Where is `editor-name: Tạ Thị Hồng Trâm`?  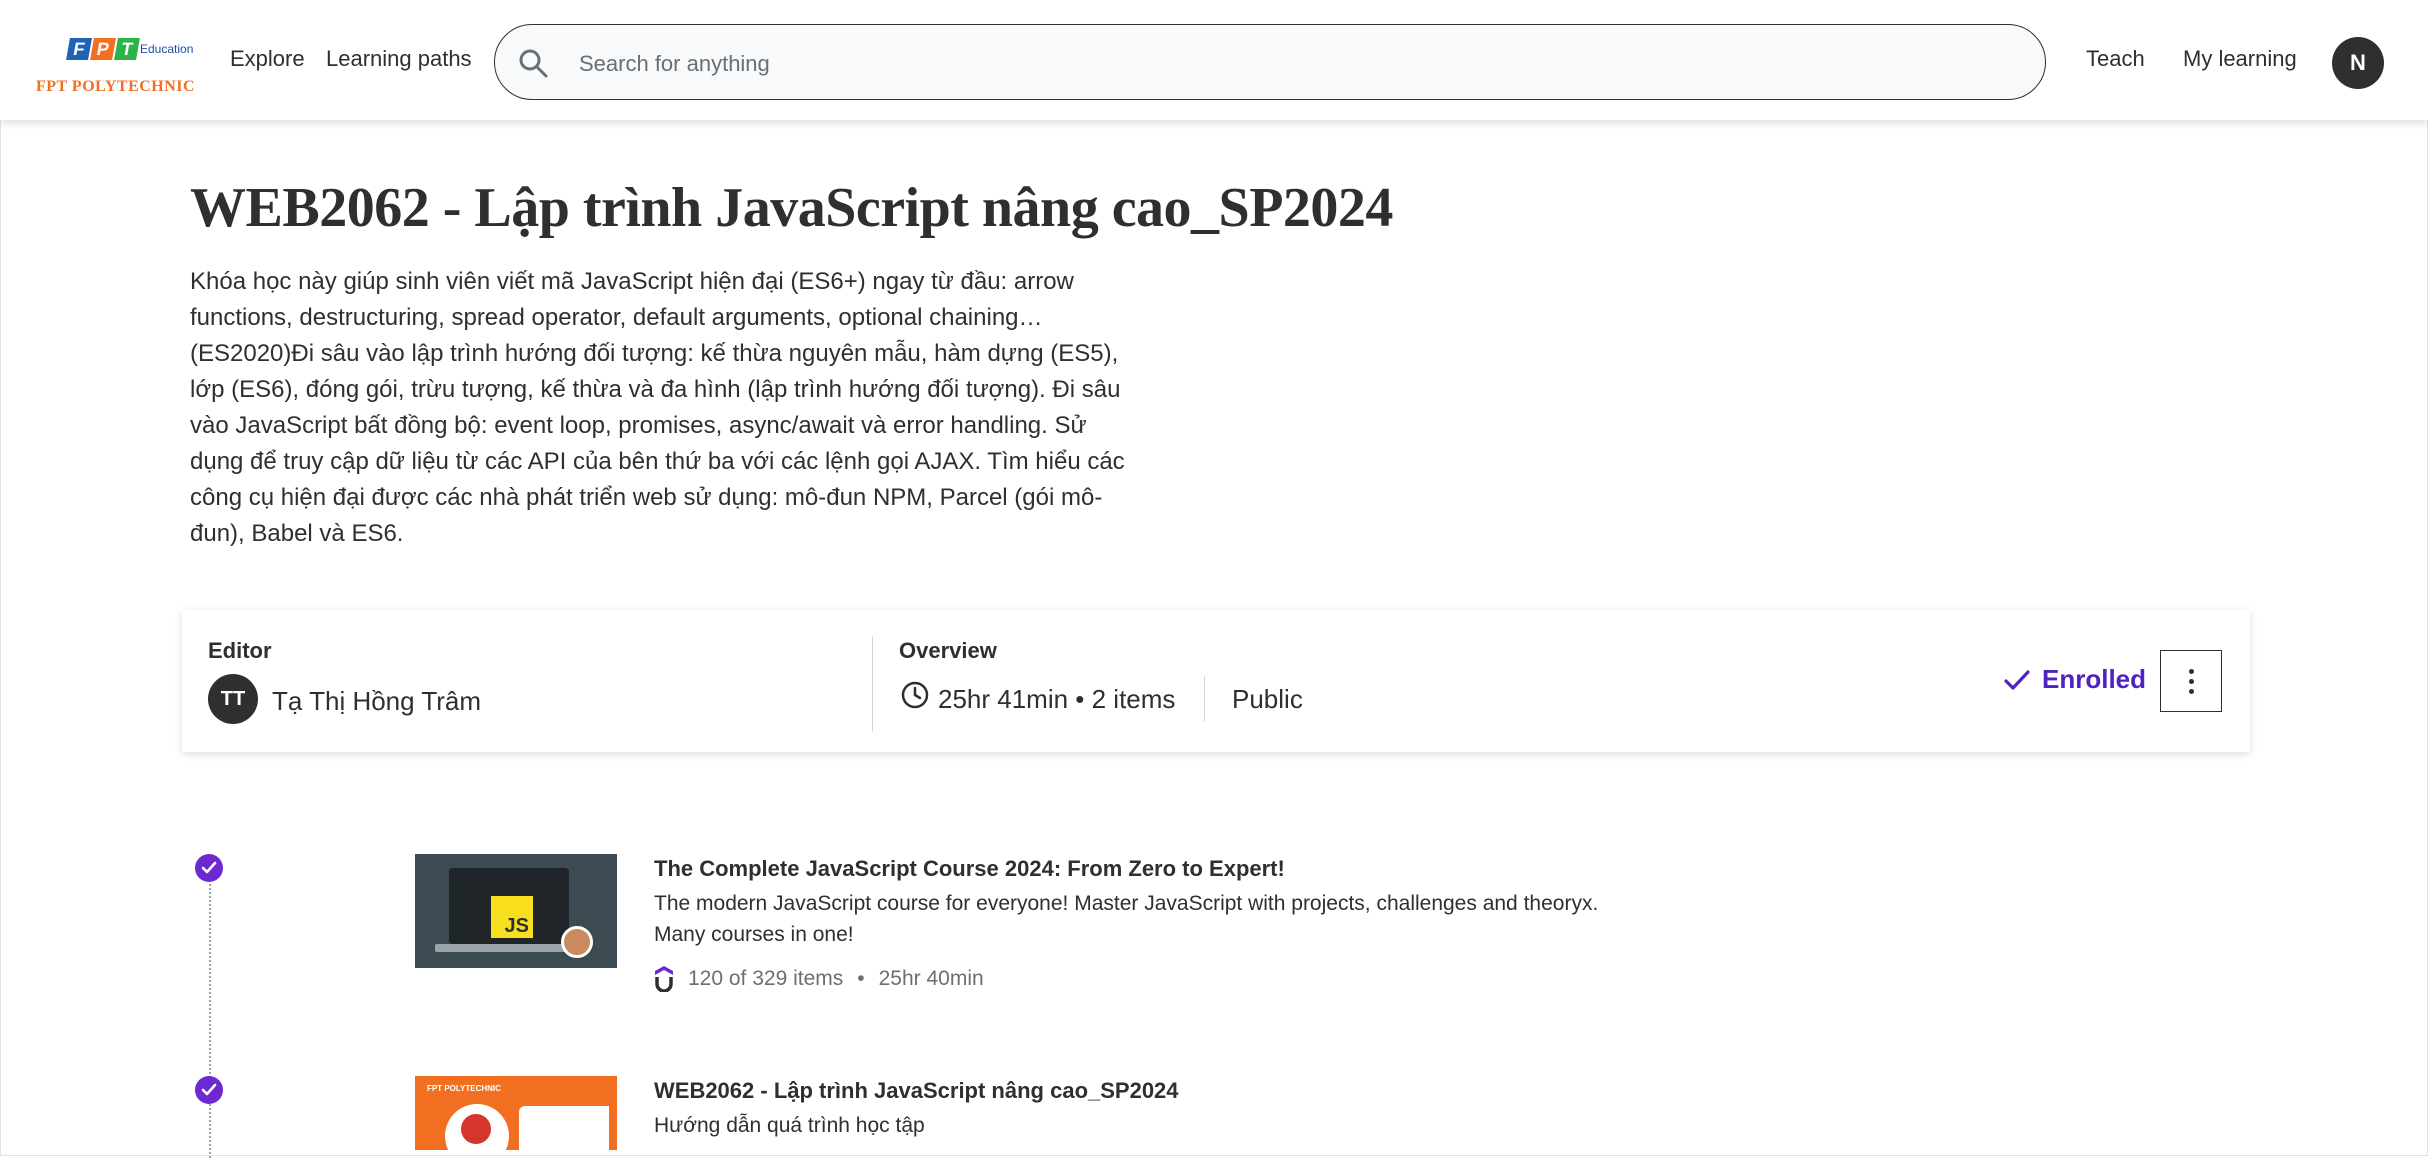
editor-name: Tạ Thị Hồng Trâm is located at coordinates (376, 701).